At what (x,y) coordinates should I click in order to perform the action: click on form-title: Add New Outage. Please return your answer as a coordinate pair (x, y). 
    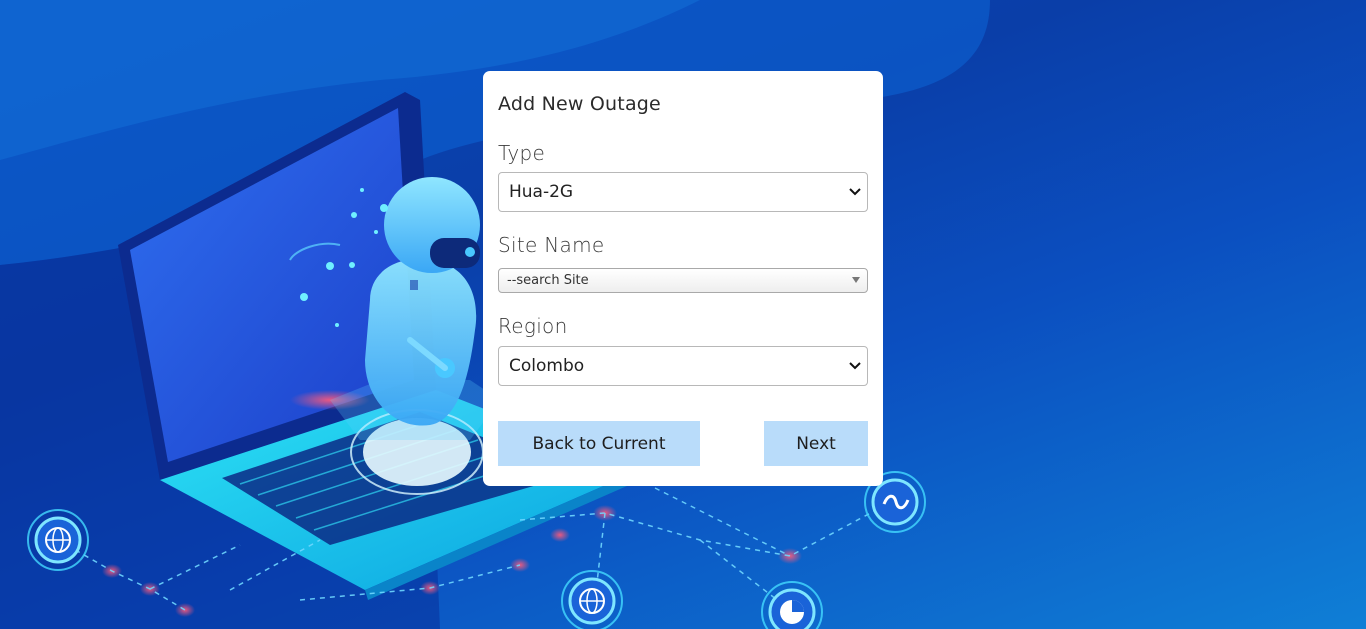
    Looking at the image, I should click on (579, 104).